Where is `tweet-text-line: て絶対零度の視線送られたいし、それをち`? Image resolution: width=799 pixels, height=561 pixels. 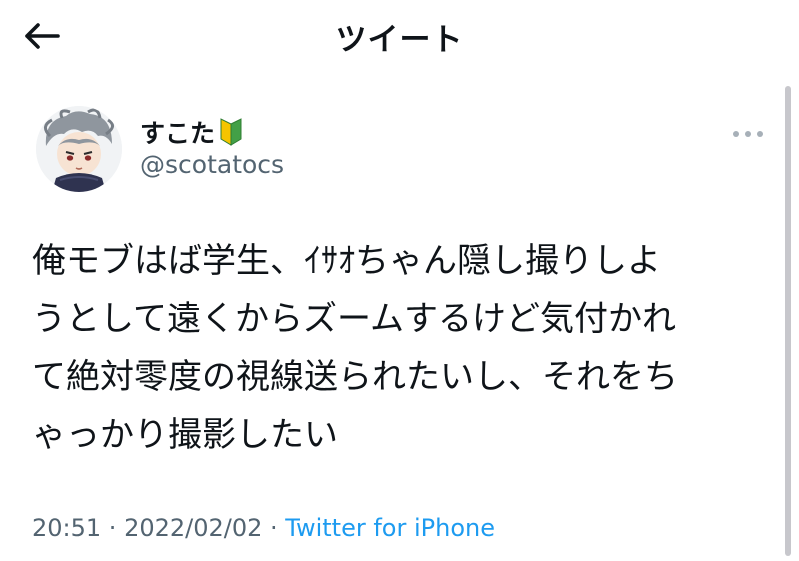
tweet-text-line: て絶対零度の視線送られたいし、それをち is located at coordinates (355, 377).